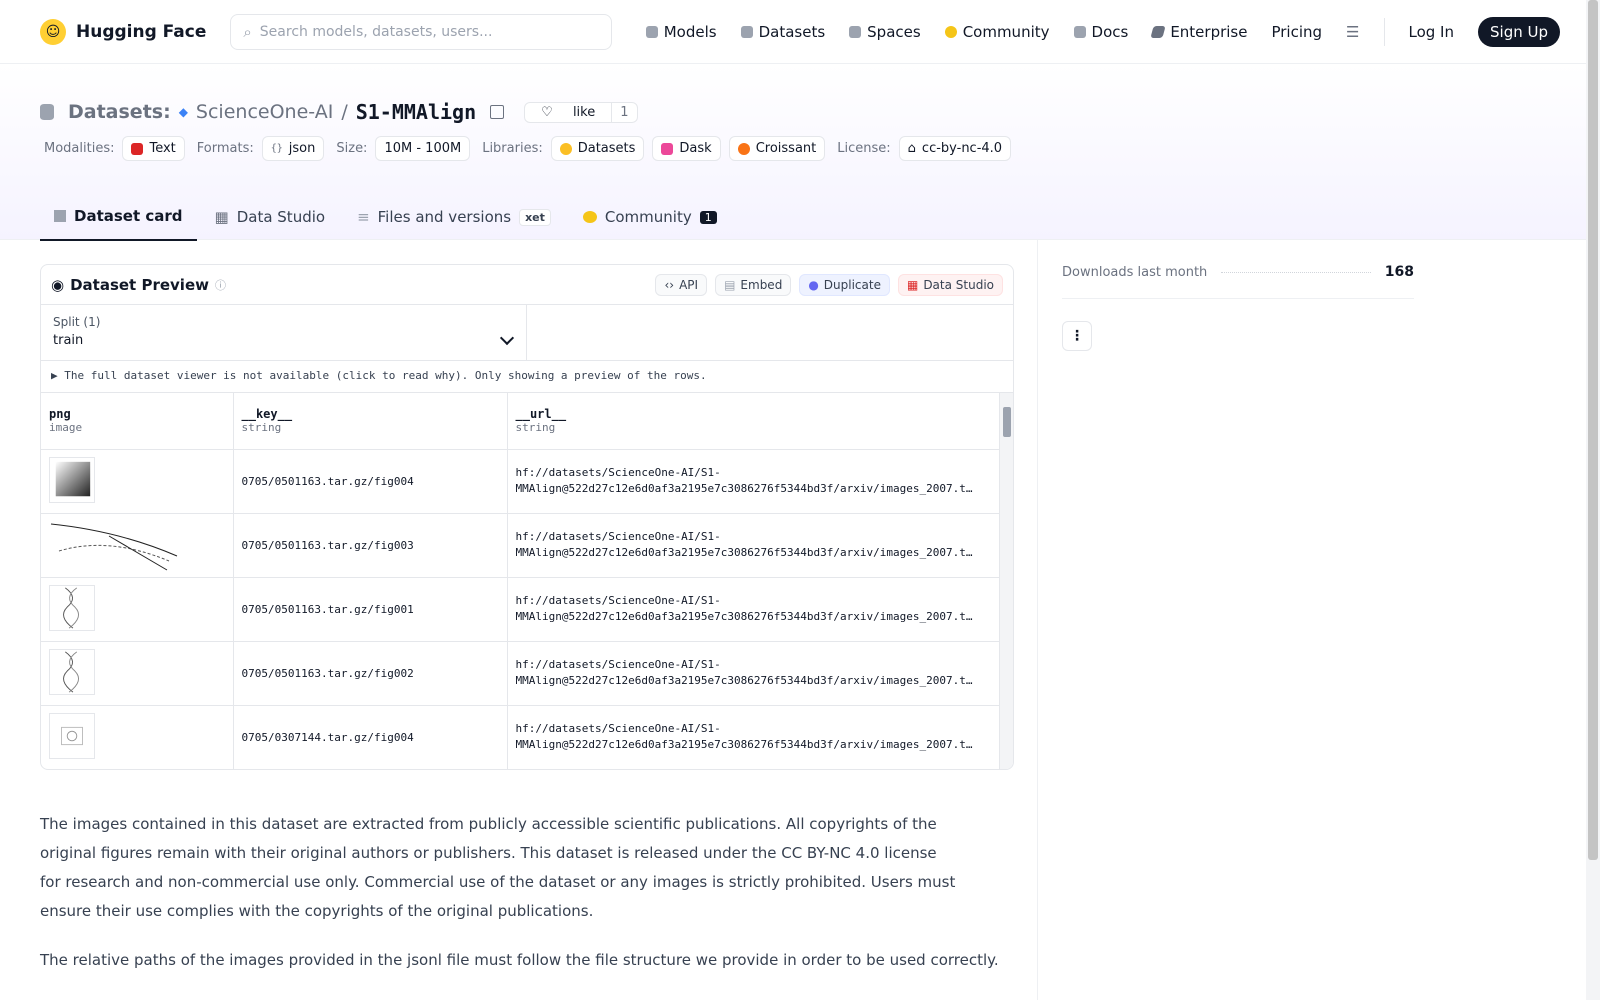 Image resolution: width=1600 pixels, height=1000 pixels. I want to click on figure-thumbnail, so click(72, 479).